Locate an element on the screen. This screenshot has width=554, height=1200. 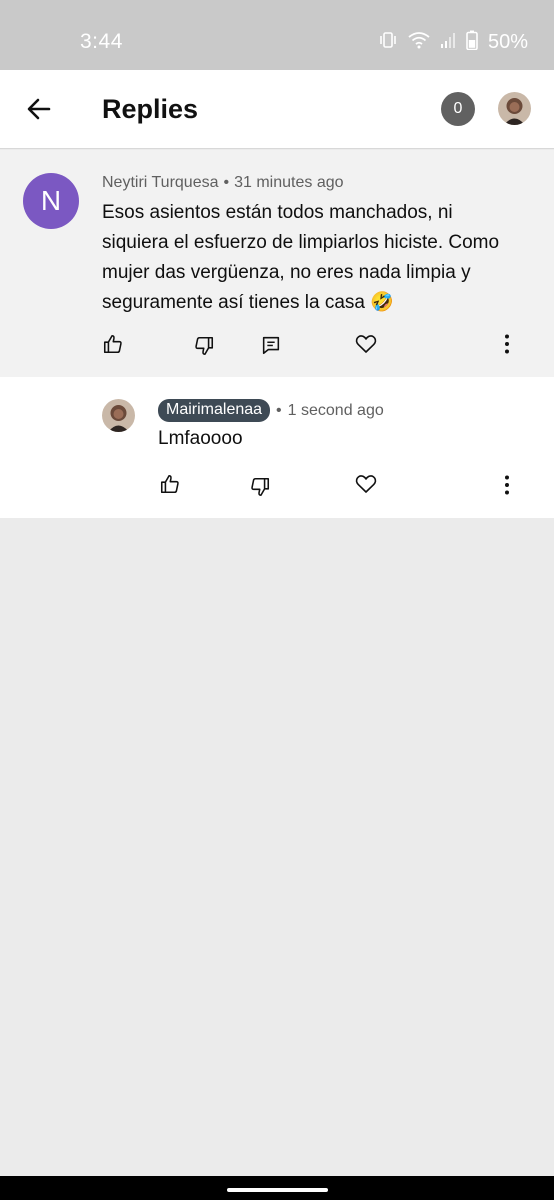
home-gesture-handle is located at coordinates (277, 1190).